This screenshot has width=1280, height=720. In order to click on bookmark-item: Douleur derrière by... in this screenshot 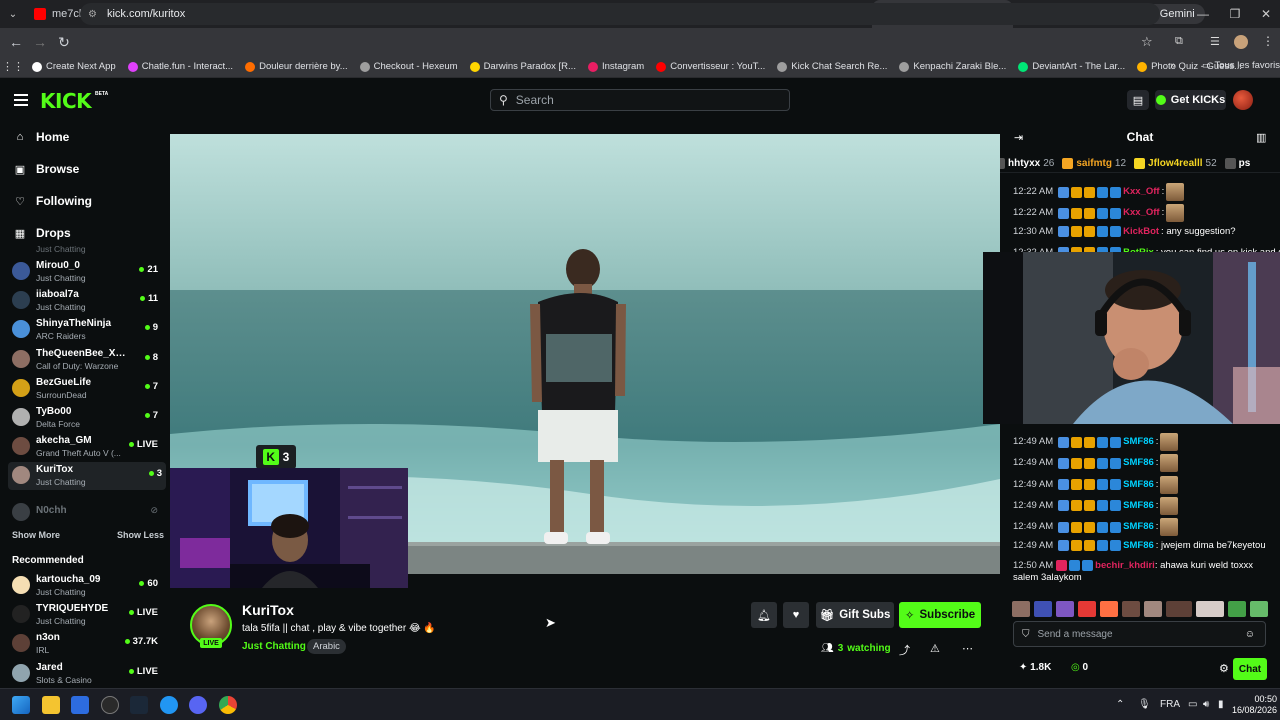, I will do `click(296, 66)`.